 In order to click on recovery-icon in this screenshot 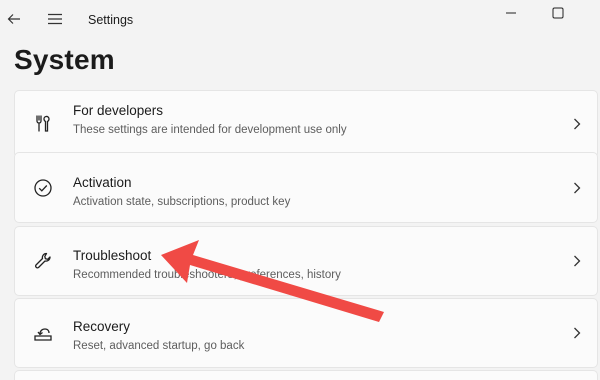, I will do `click(43, 333)`.